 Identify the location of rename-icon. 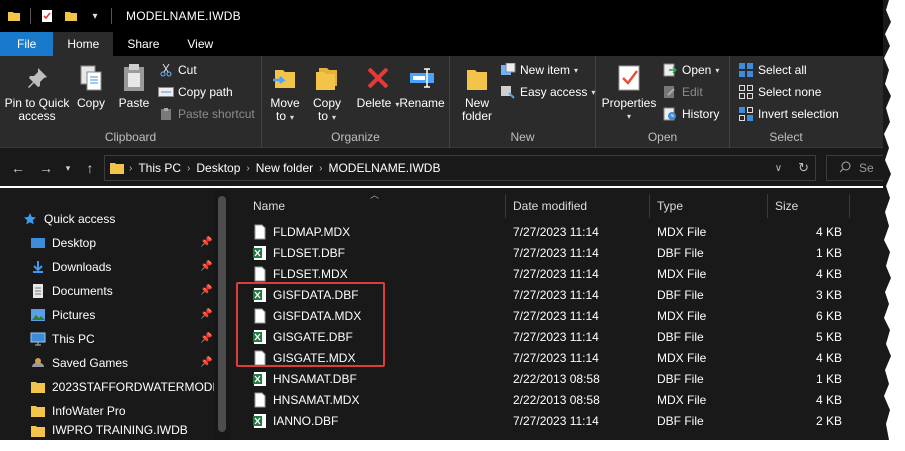
(422, 78).